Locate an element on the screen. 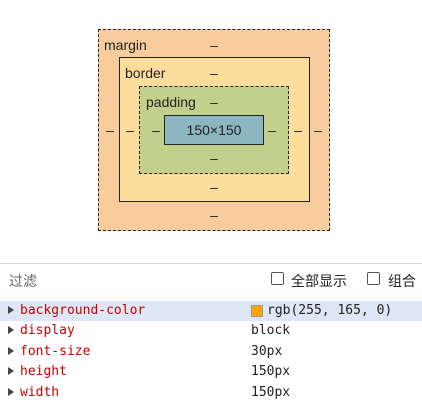 The width and height of the screenshot is (422, 411). content-size: 150×150 is located at coordinates (214, 130).